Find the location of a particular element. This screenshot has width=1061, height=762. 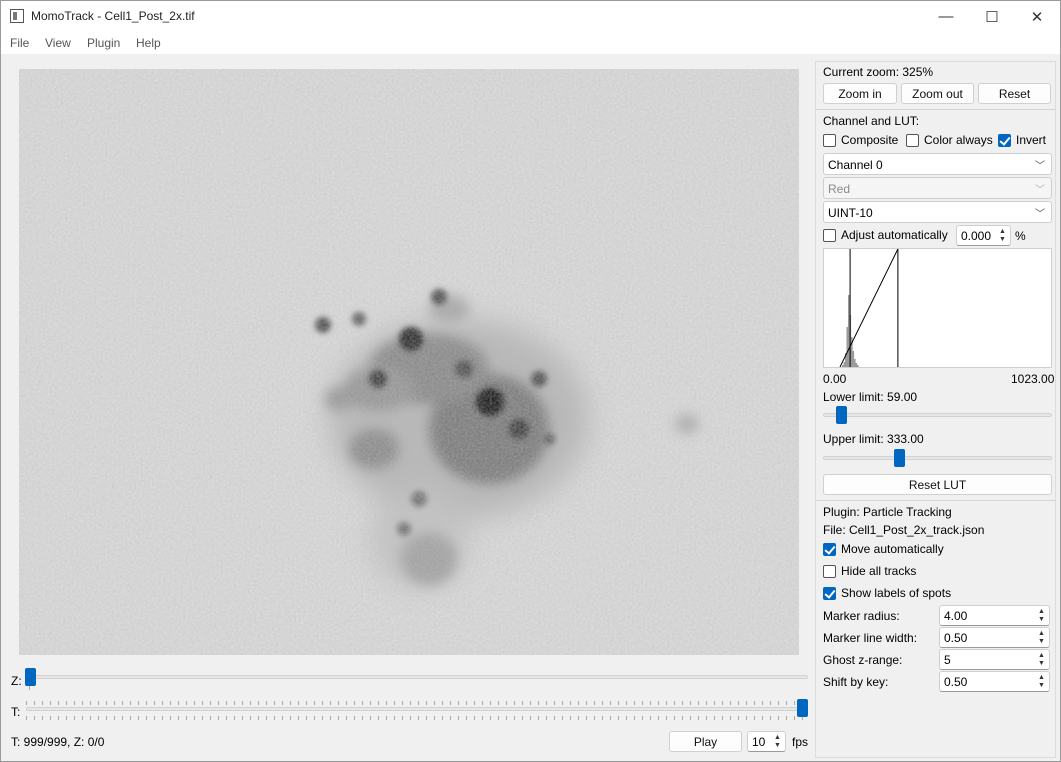

fps-spinbox: 10 ▲ ▼ is located at coordinates (766, 741).